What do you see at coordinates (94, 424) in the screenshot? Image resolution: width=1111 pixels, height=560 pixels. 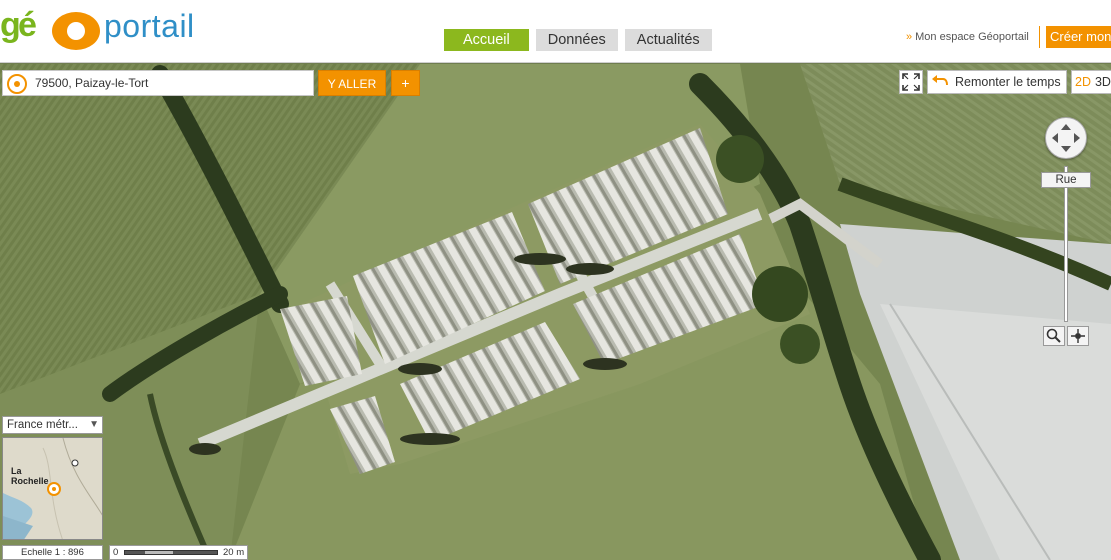 I see `chevron-down-icon: ▼` at bounding box center [94, 424].